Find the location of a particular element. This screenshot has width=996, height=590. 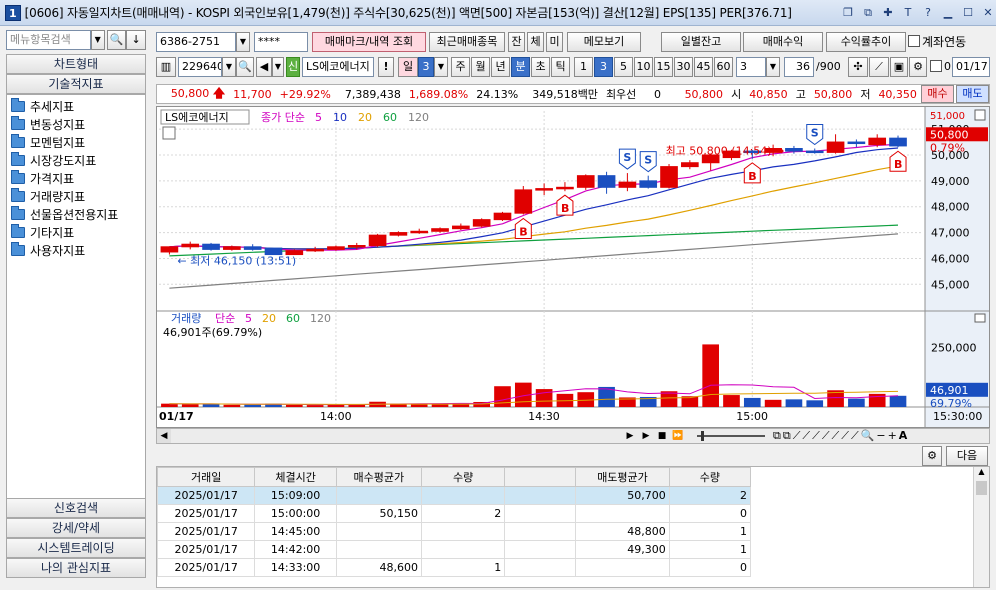

copy-chart-icon: ⧉ is located at coordinates (777, 436).